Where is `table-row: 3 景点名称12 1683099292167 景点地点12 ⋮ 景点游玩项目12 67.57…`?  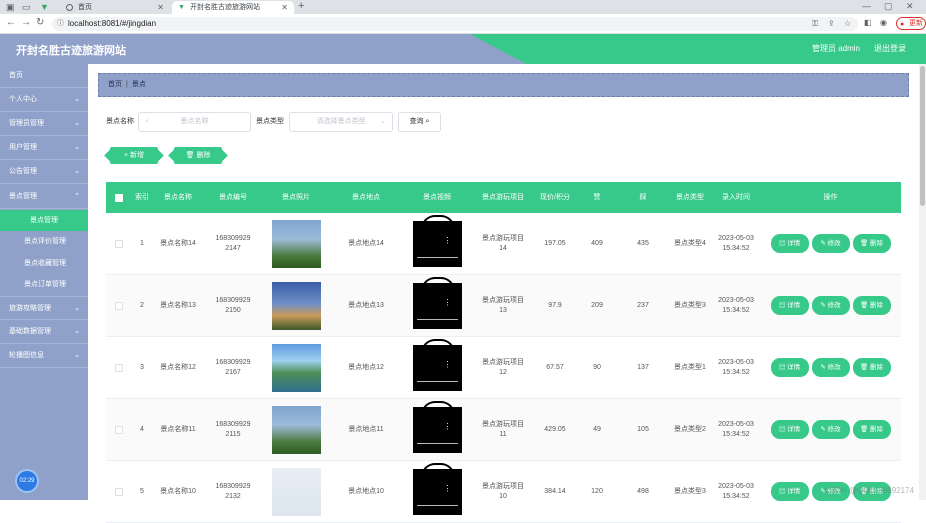 table-row: 3 景点名称12 1683099292167 景点地点12 ⋮ 景点游玩项目12 67.57… is located at coordinates (503, 368).